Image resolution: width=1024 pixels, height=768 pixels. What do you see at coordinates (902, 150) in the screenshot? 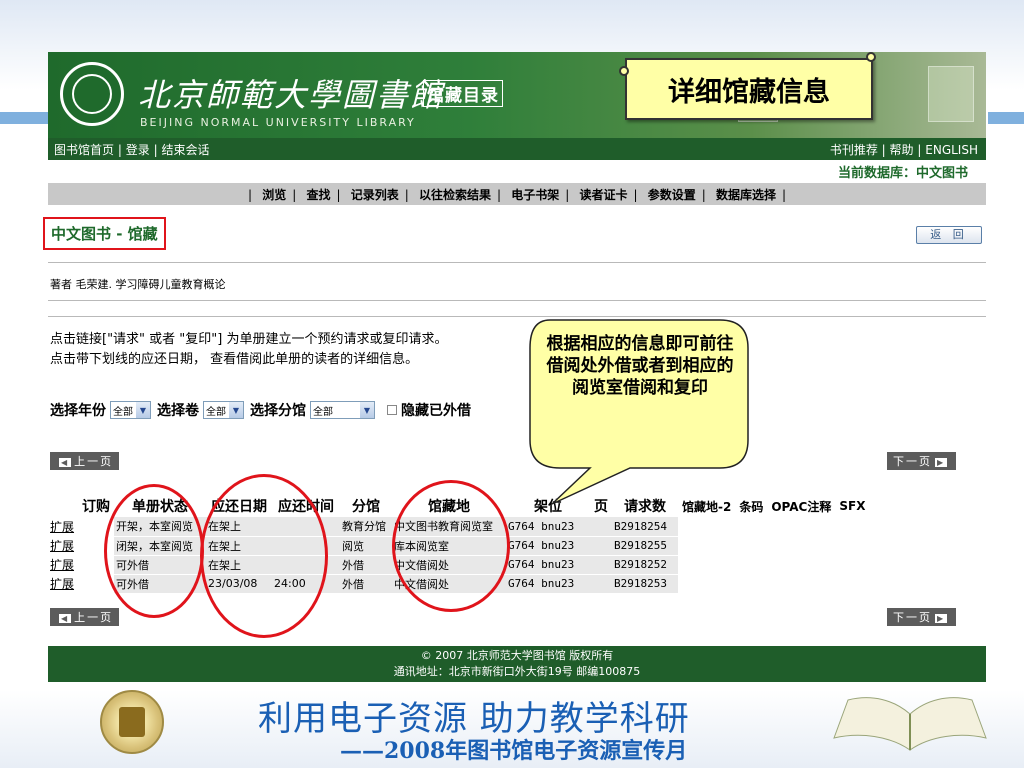
I see `nav-help: 帮助` at bounding box center [902, 150].